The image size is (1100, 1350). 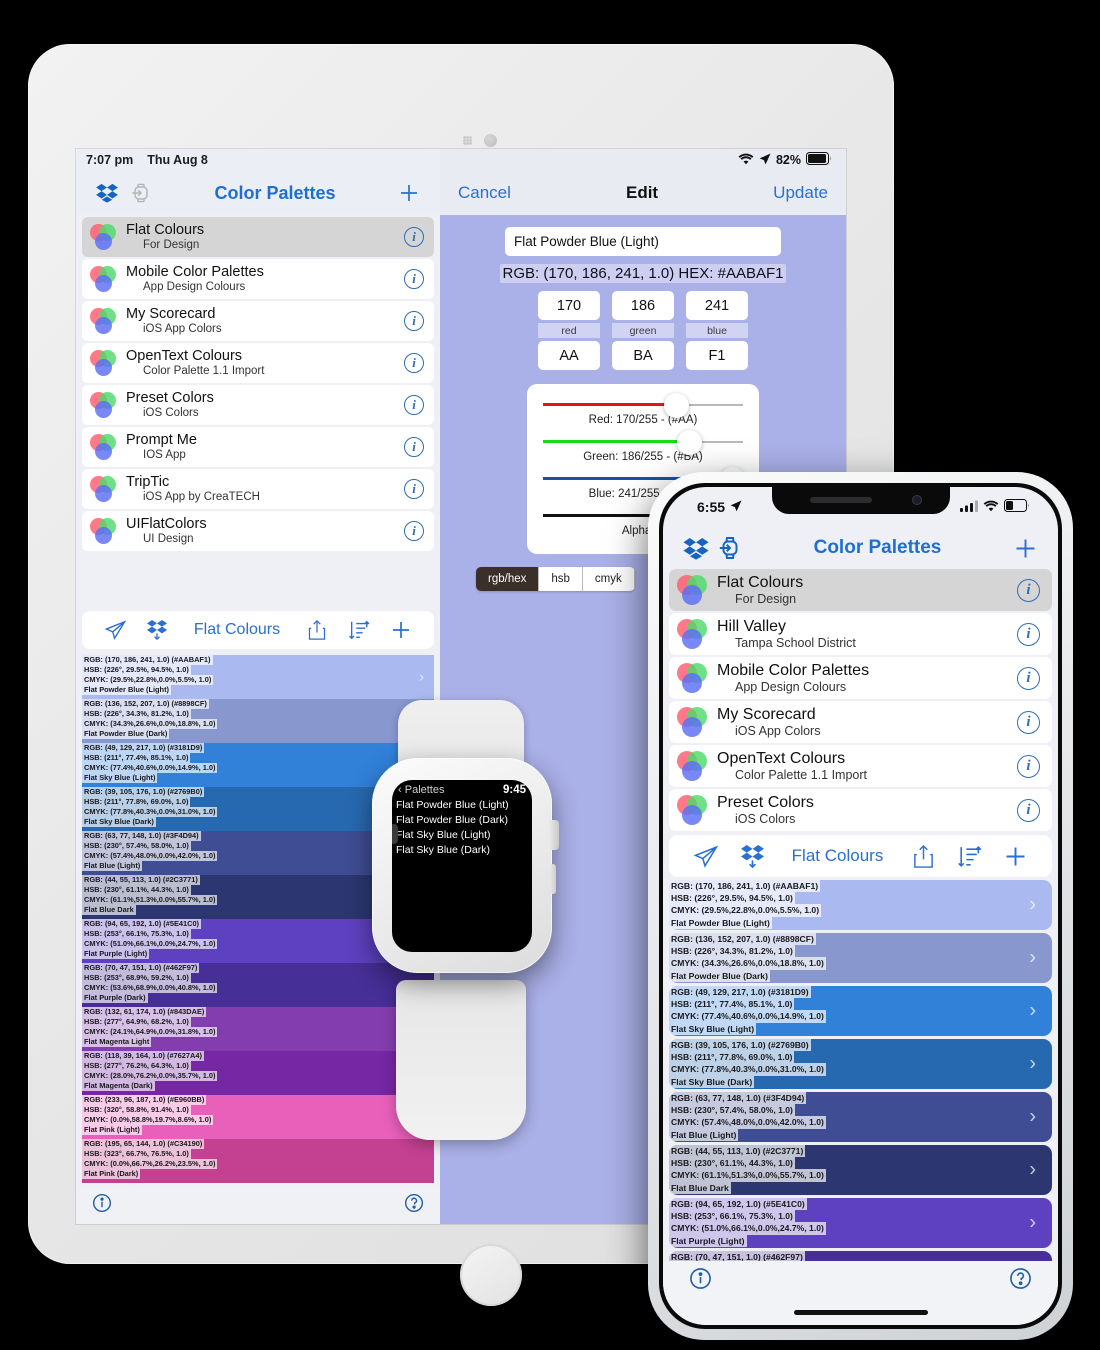 I want to click on hsb-line: HSB: (211°, 77.8%, 69.0%, 1.0), so click(x=732, y=1057).